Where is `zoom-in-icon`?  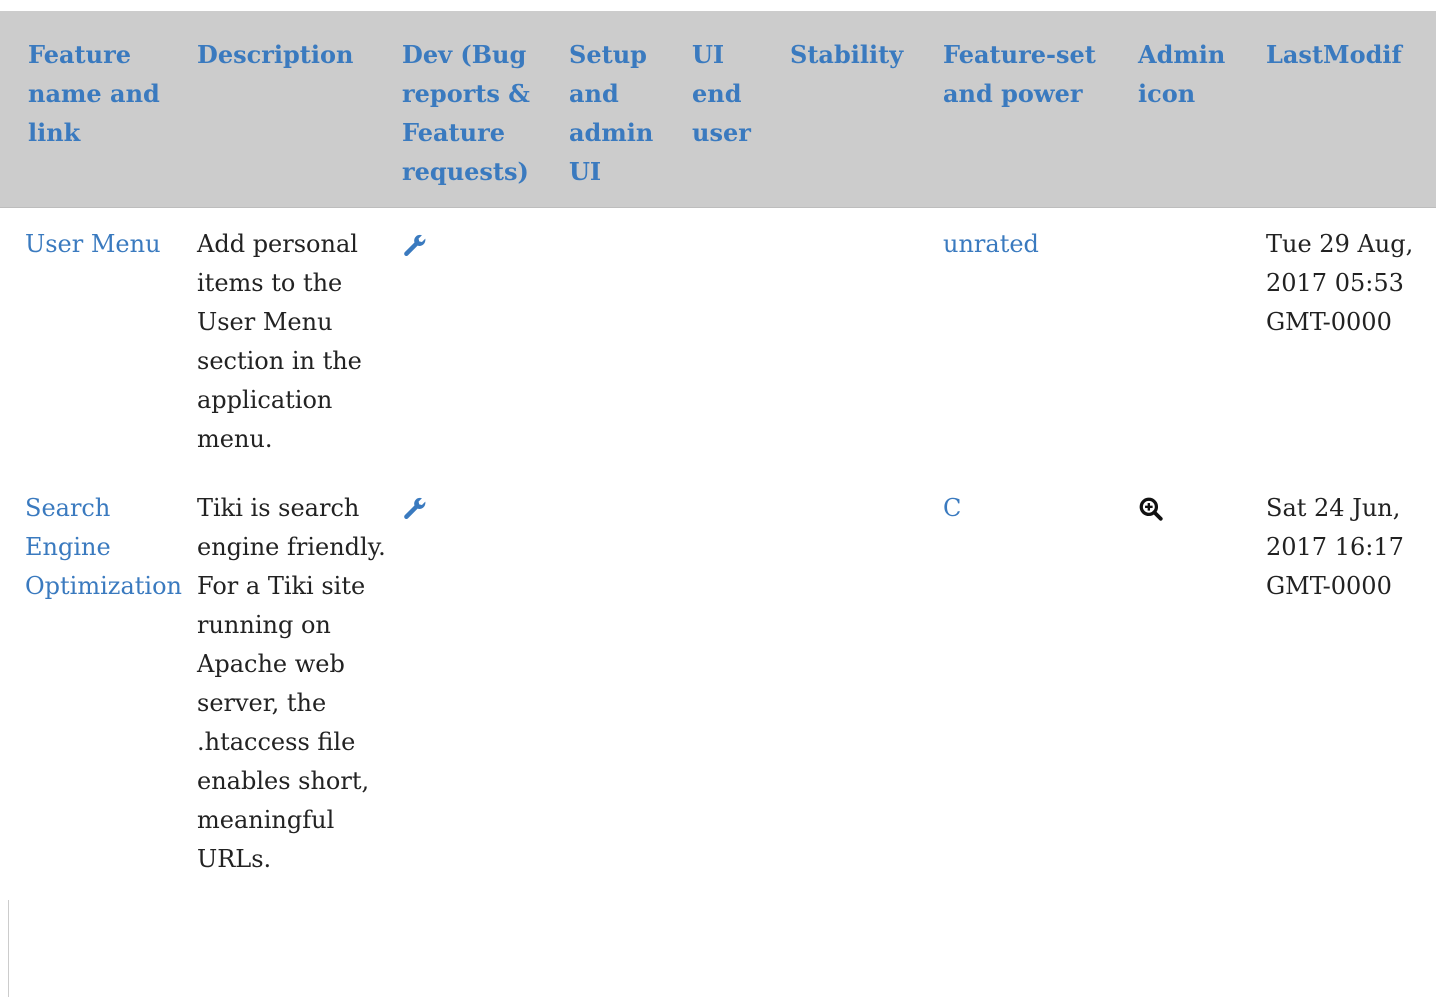
zoom-in-icon is located at coordinates (1151, 508).